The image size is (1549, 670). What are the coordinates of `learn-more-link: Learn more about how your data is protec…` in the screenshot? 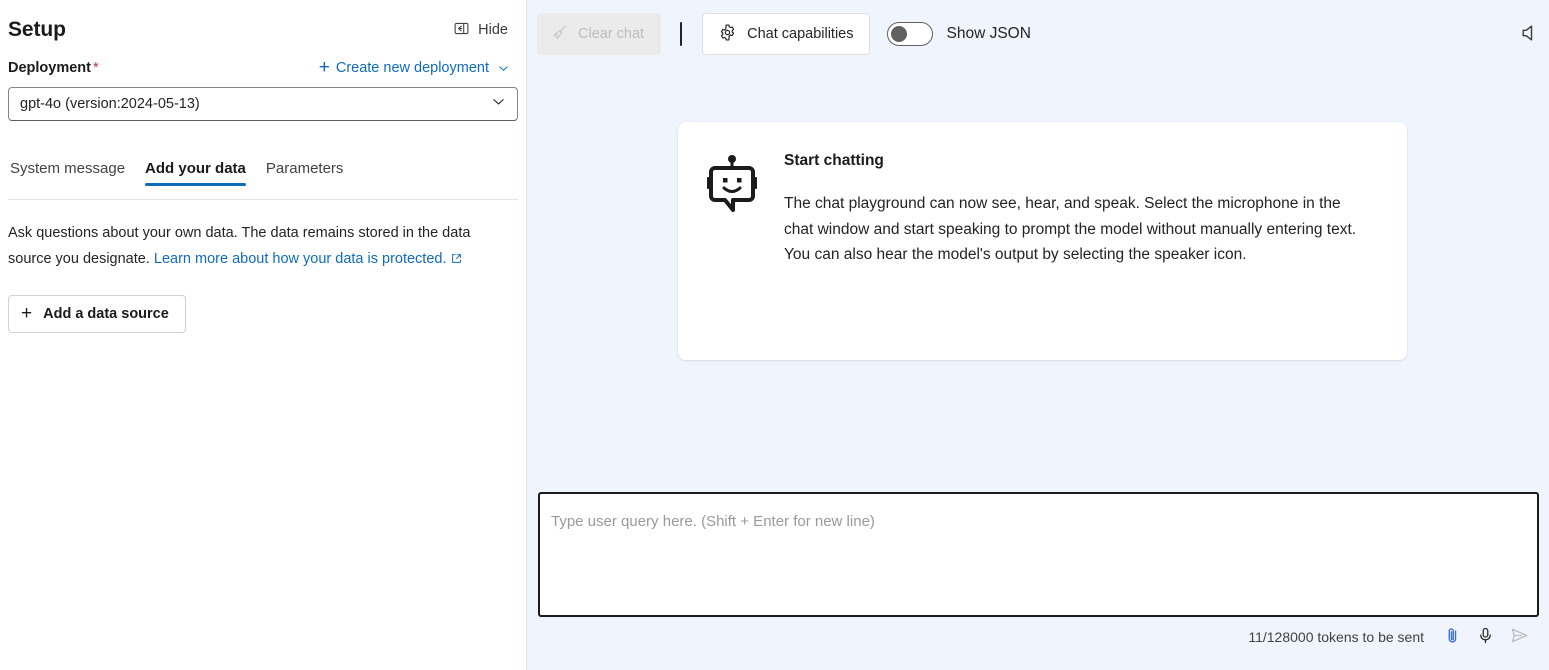 It's located at (300, 259).